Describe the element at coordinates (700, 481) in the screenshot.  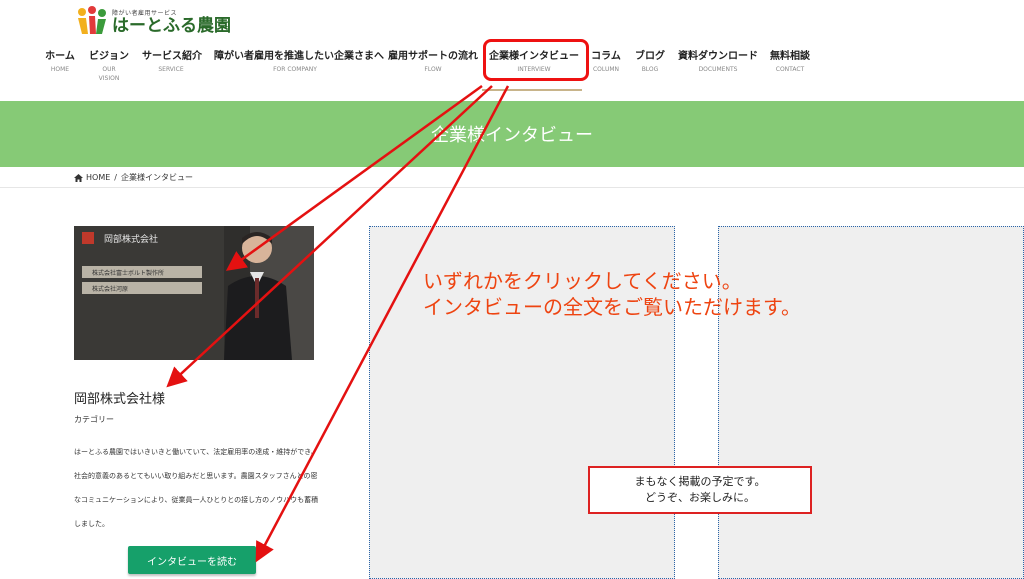
I see `notice-line-1: まもなく掲載の予定です。` at that location.